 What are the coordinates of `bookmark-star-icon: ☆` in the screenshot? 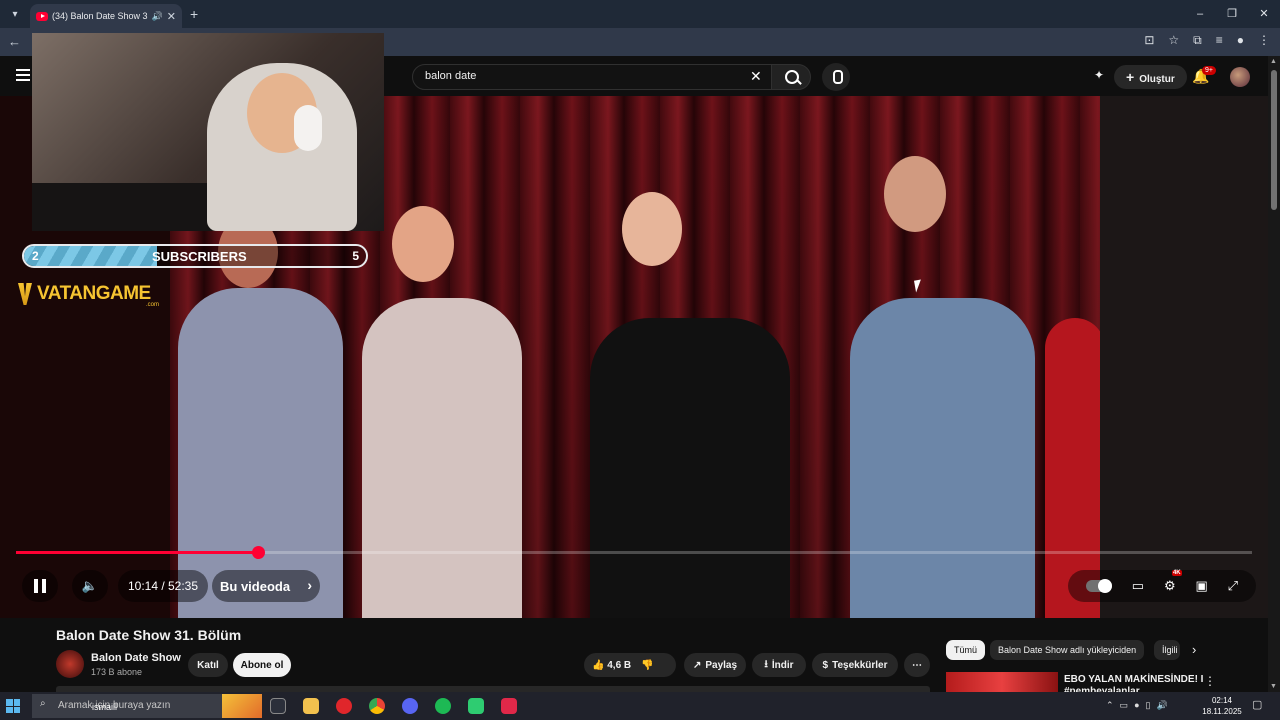 It's located at (1173, 40).